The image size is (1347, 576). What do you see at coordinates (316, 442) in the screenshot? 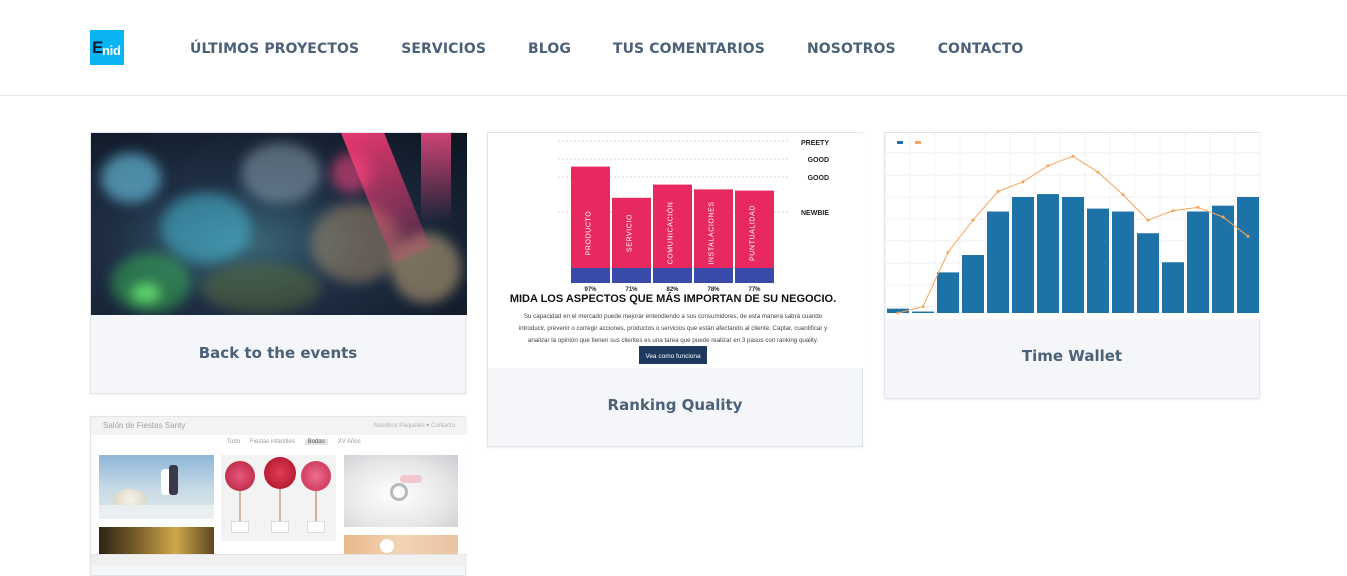
I see `filter-item-active: Bodas` at bounding box center [316, 442].